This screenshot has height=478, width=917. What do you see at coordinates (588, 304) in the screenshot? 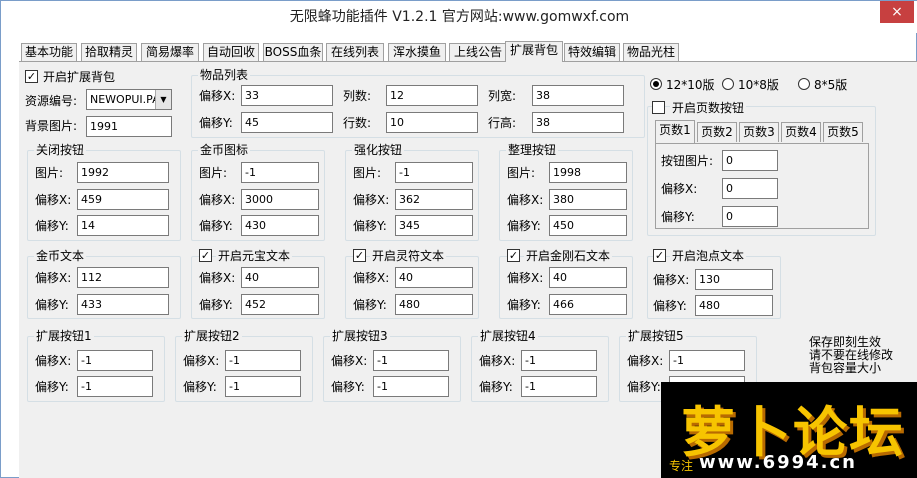
I see `diamond-offset-y-input: 466` at bounding box center [588, 304].